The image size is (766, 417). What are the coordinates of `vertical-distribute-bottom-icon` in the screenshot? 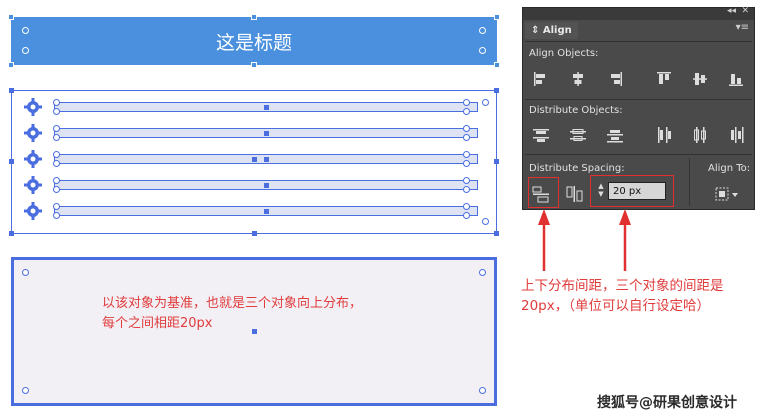 It's located at (615, 135).